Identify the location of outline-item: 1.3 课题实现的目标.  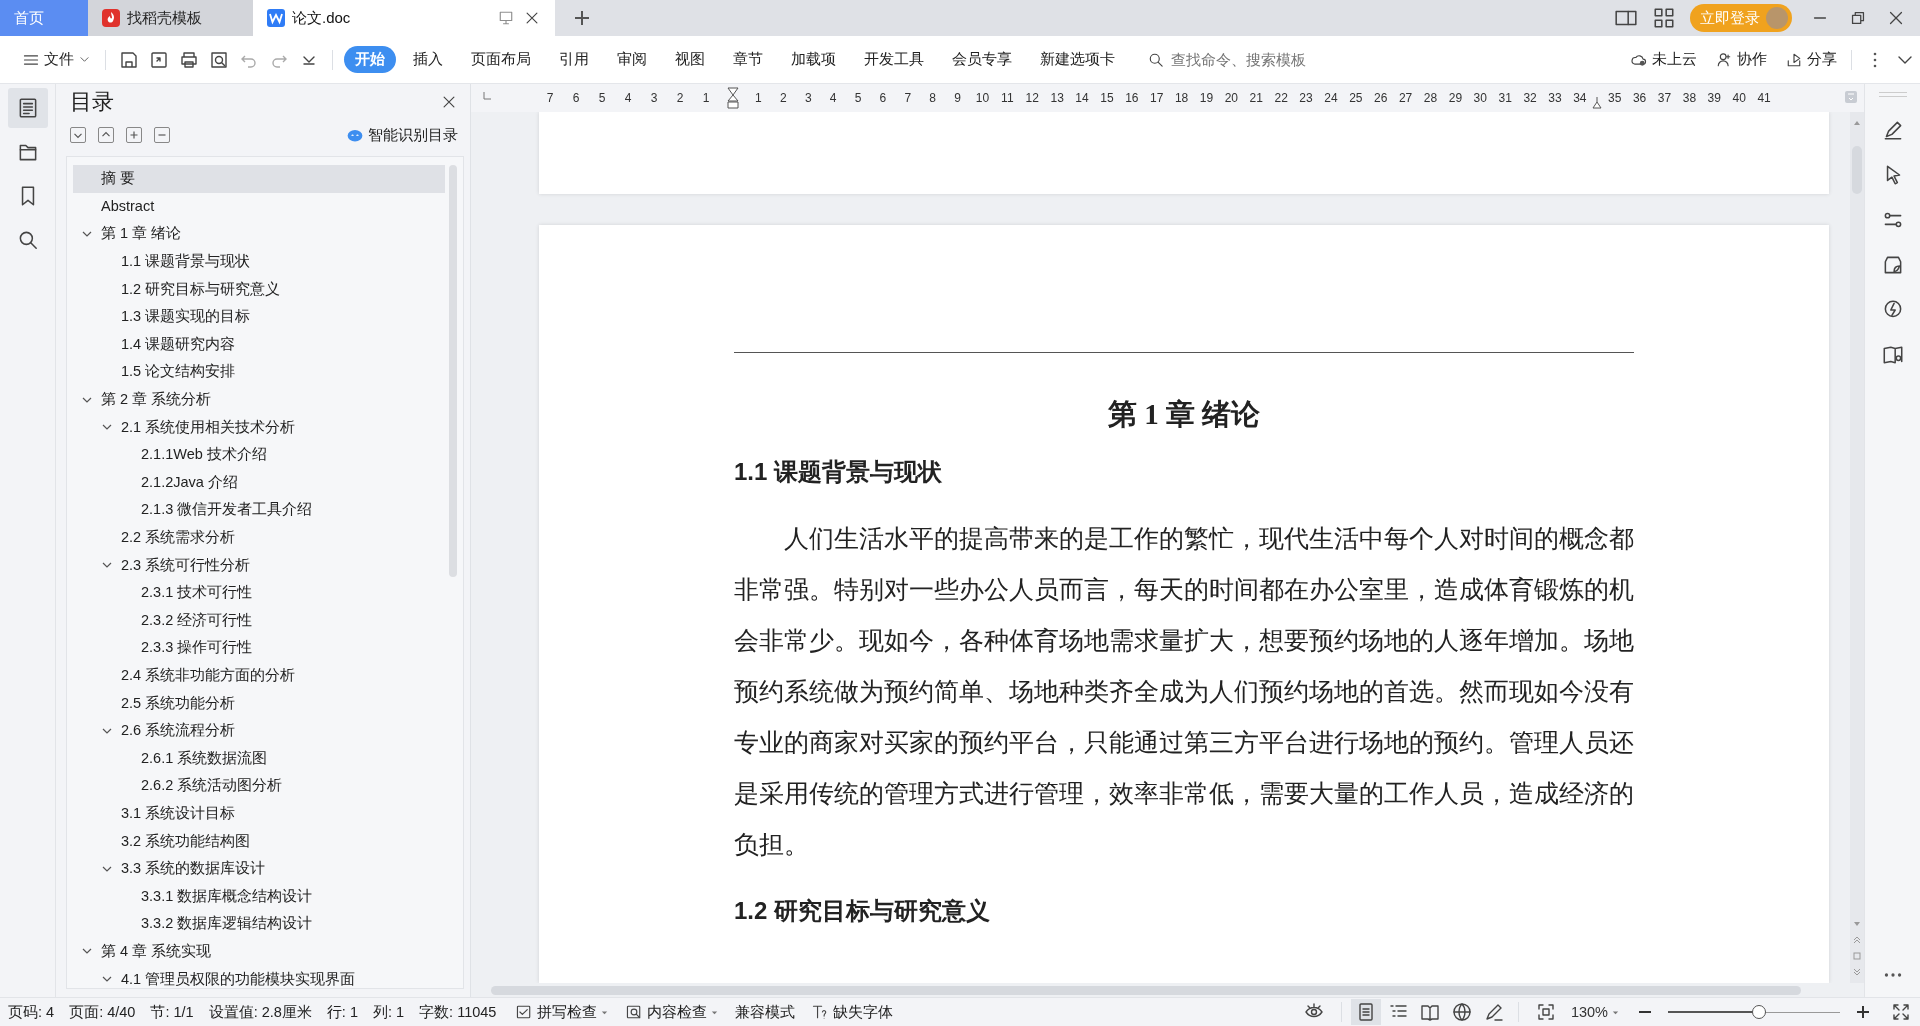
(259, 316).